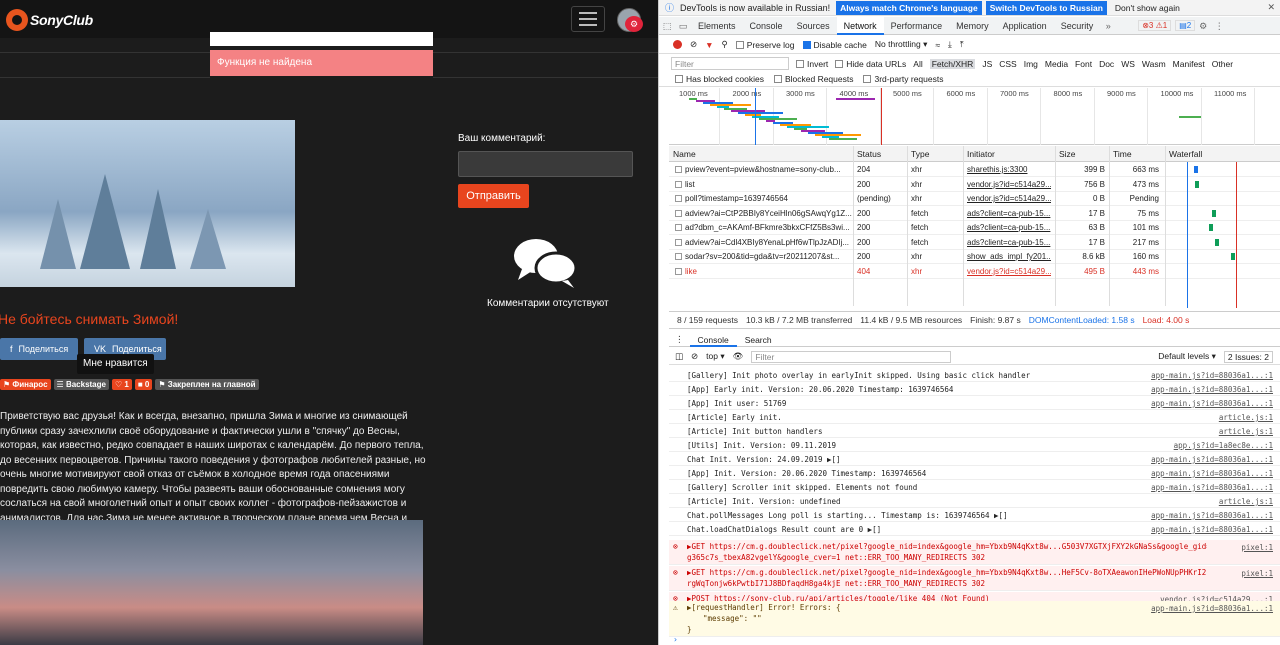 This screenshot has height=645, width=1280. What do you see at coordinates (1009, 169) in the screenshot?
I see `request-initiator: sharethis.js:3300` at bounding box center [1009, 169].